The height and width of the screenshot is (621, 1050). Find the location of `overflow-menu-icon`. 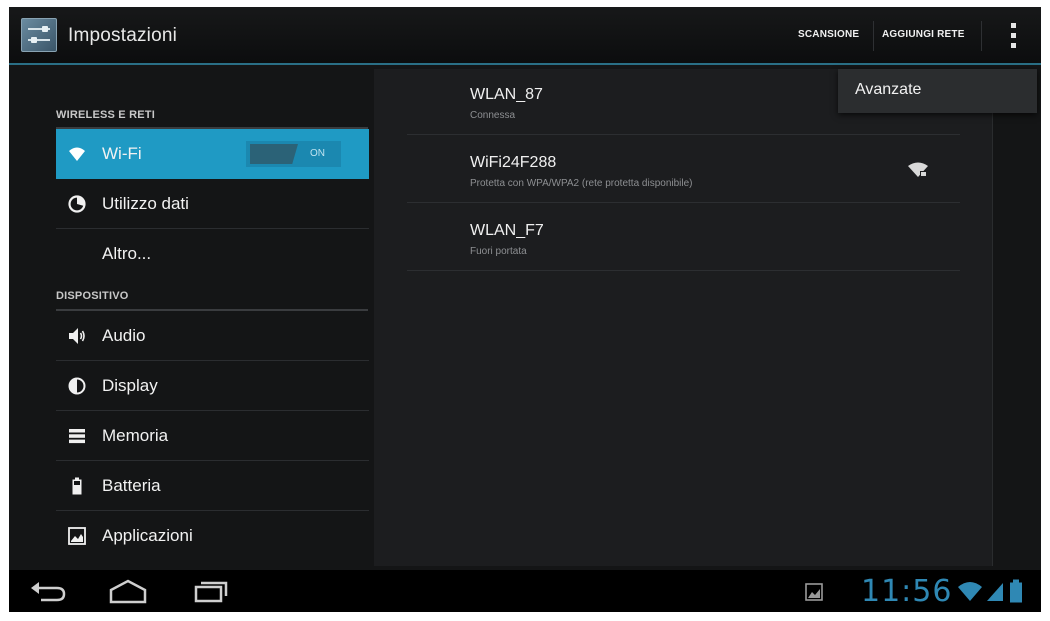

overflow-menu-icon is located at coordinates (1013, 36).